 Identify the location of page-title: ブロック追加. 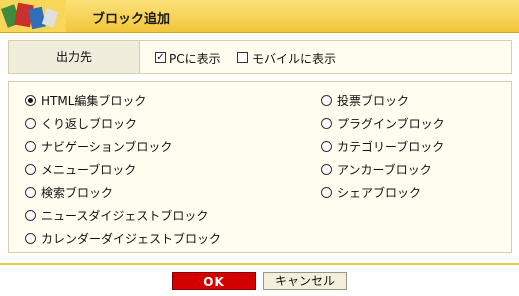
(131, 19).